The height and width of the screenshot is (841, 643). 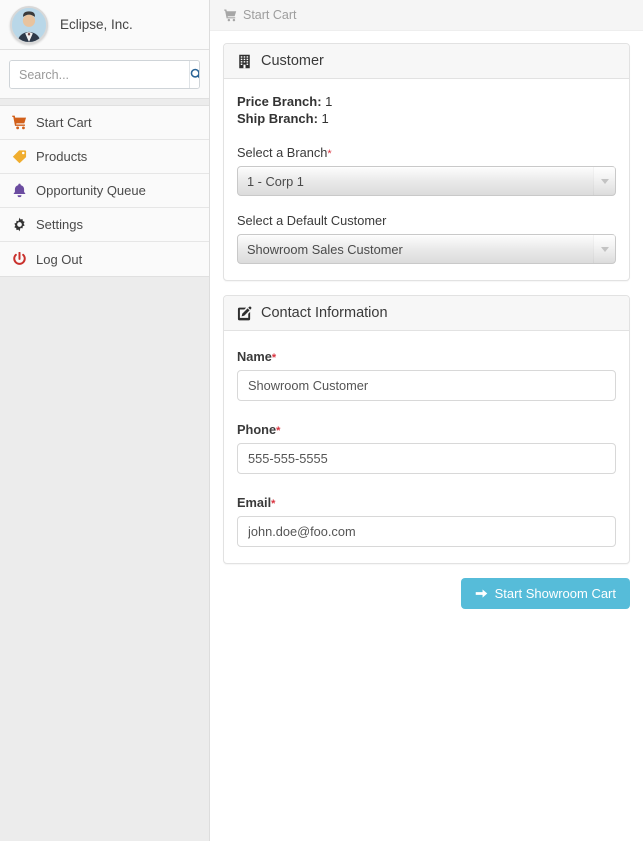 I want to click on name-field: Name*, so click(x=426, y=375).